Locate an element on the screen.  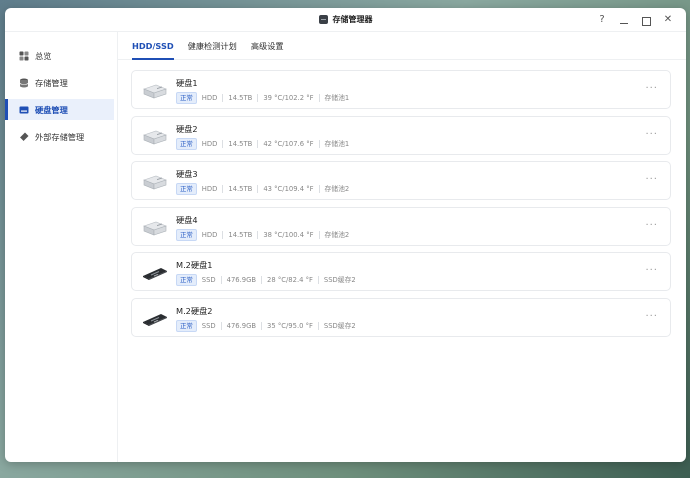
tab-hdd-ssd: HDD/SSD is located at coordinates (153, 46).